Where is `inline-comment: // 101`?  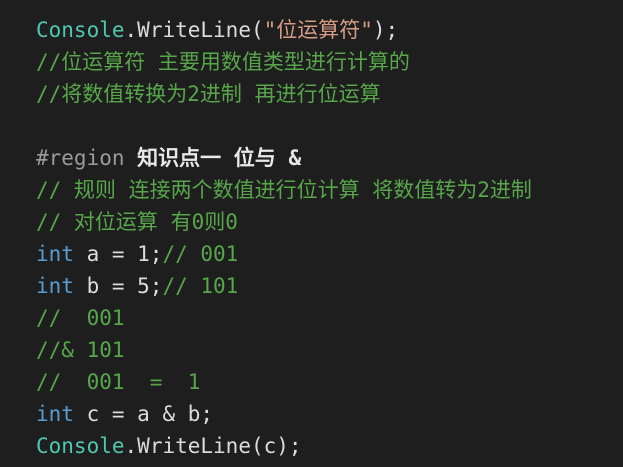
inline-comment: // 101 is located at coordinates (200, 286).